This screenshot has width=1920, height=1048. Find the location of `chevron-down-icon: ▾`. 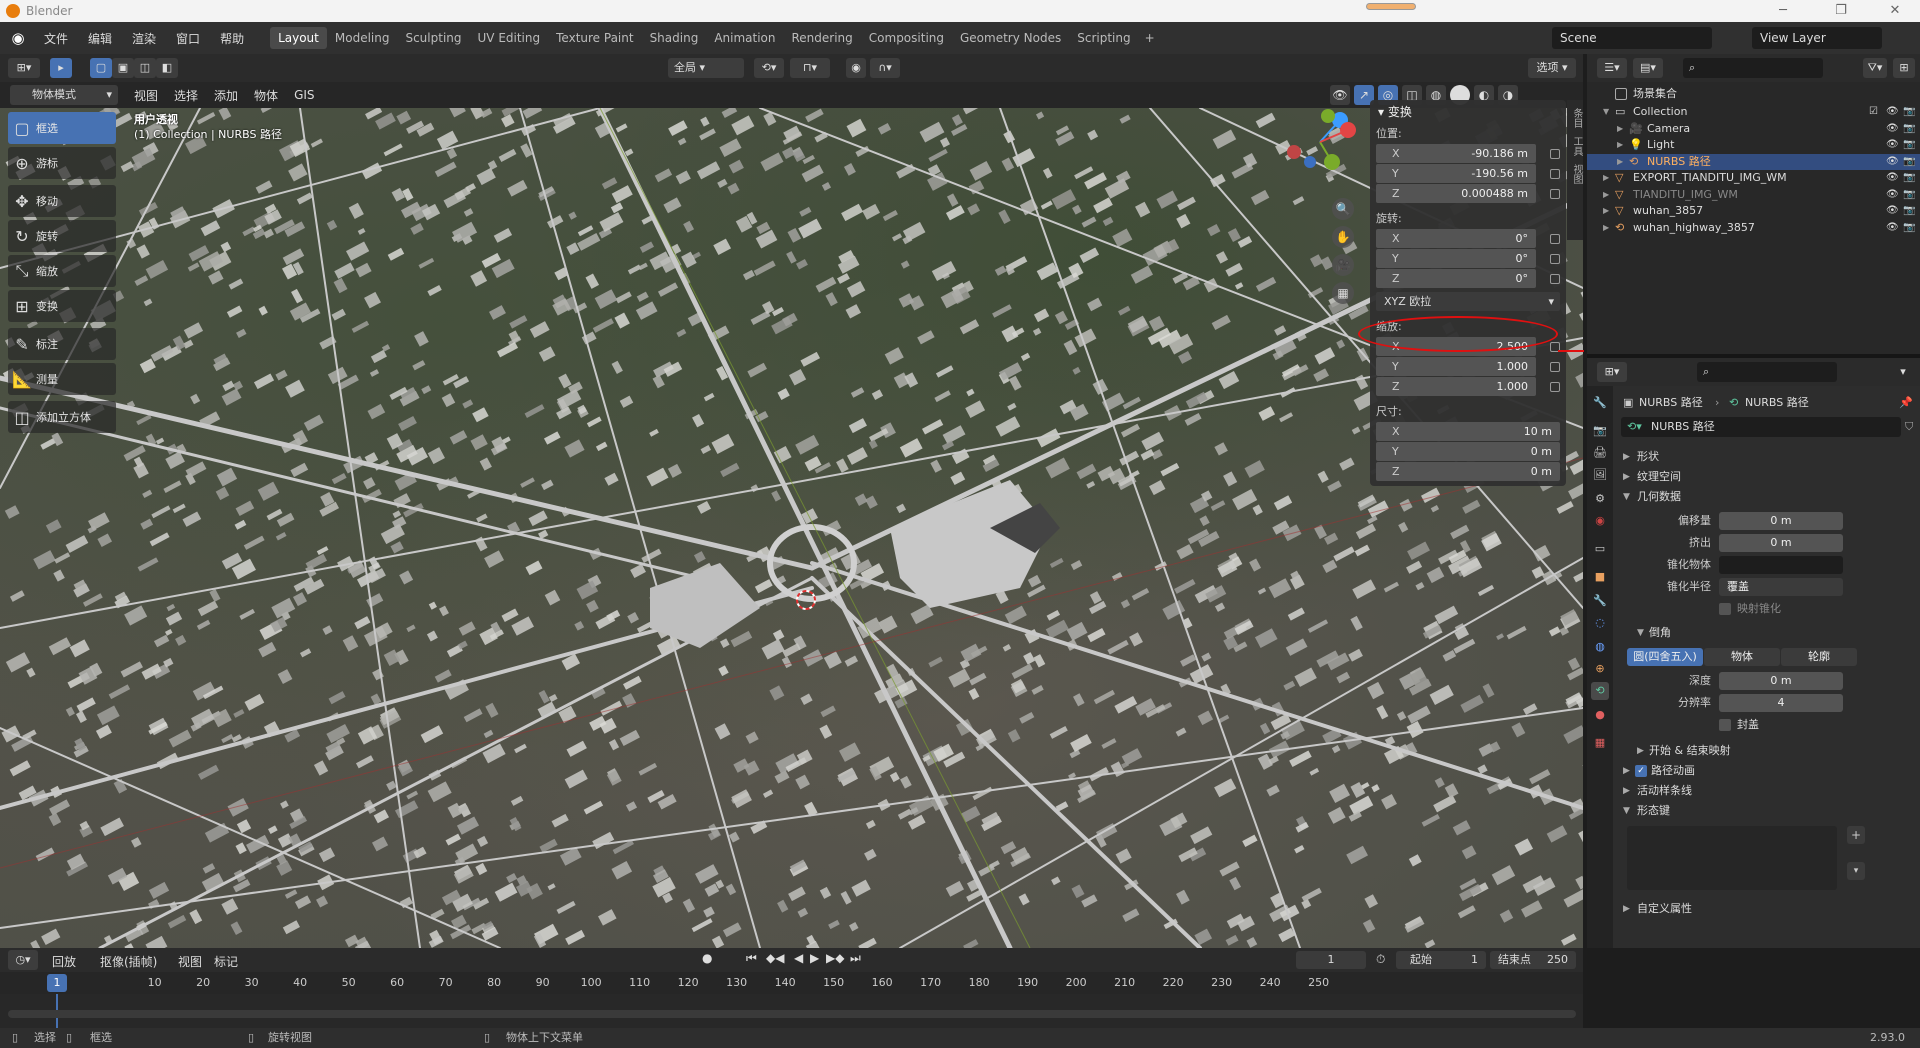

chevron-down-icon: ▾ is located at coordinates (1903, 372).